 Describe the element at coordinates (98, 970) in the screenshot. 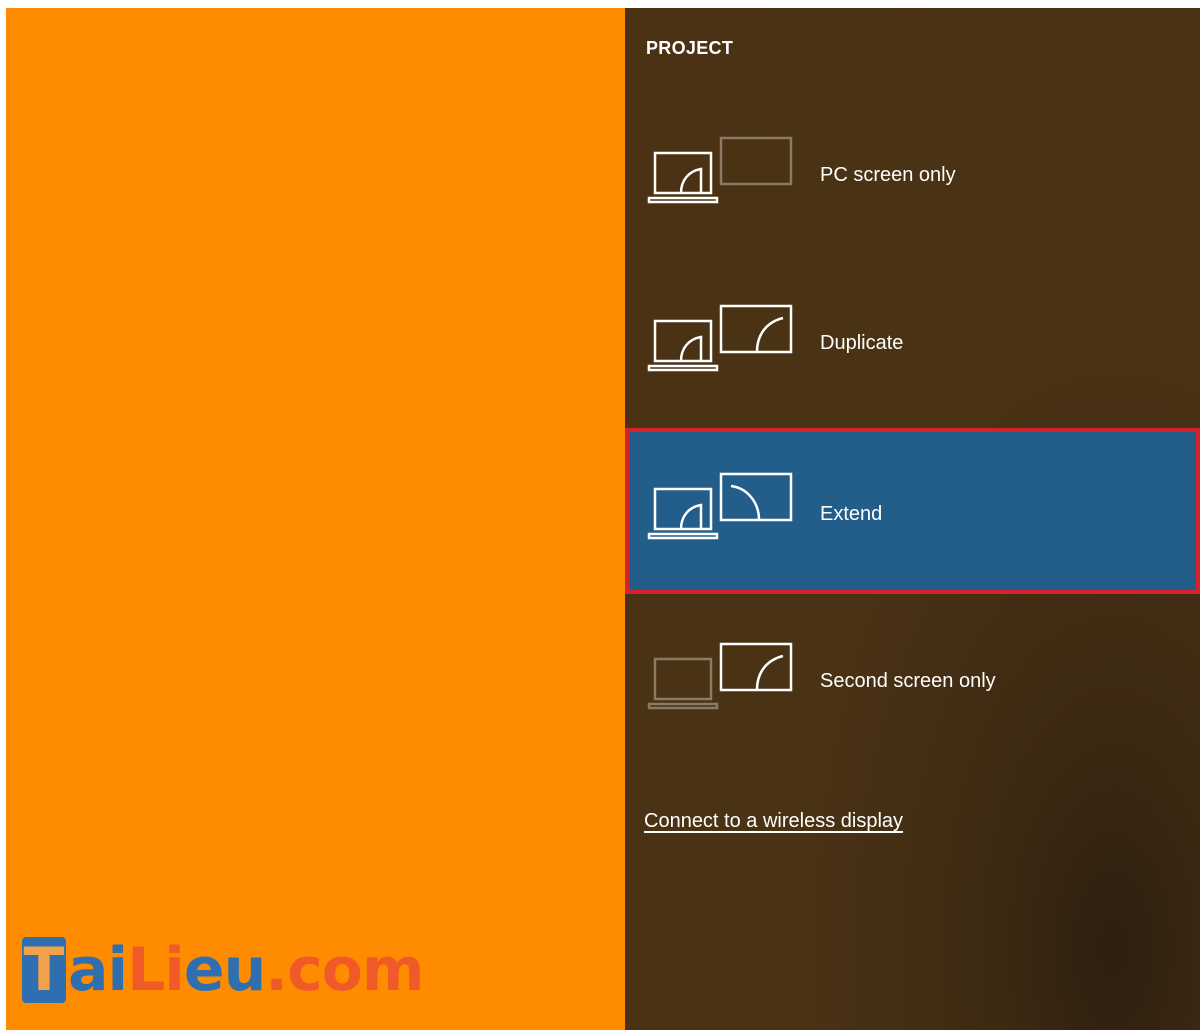

I see `watermark-text: ai` at that location.